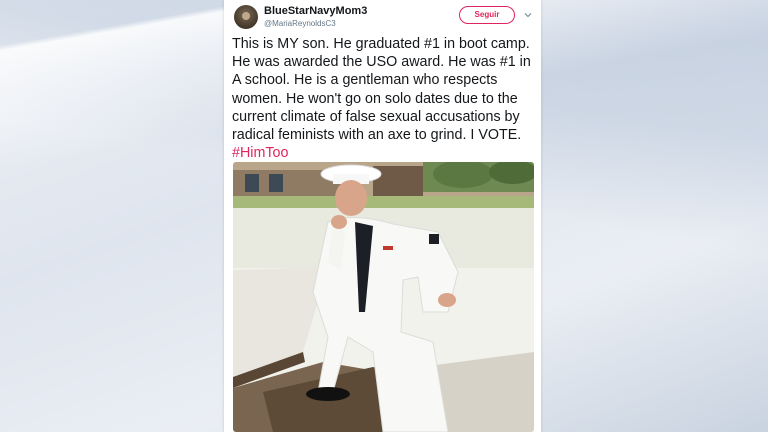  What do you see at coordinates (315, 11) in the screenshot?
I see `display-name: BlueStarNavyMom3` at bounding box center [315, 11].